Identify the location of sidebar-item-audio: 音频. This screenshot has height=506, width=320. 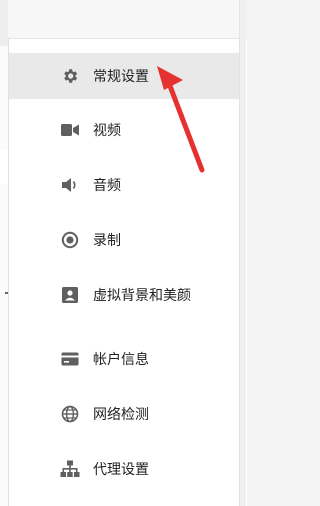
(125, 185).